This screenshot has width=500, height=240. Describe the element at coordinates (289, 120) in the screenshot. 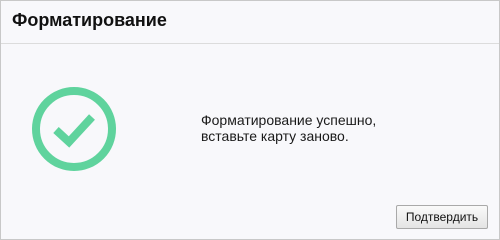

I see `status-message-line-1: Форматирование успешно,` at that location.